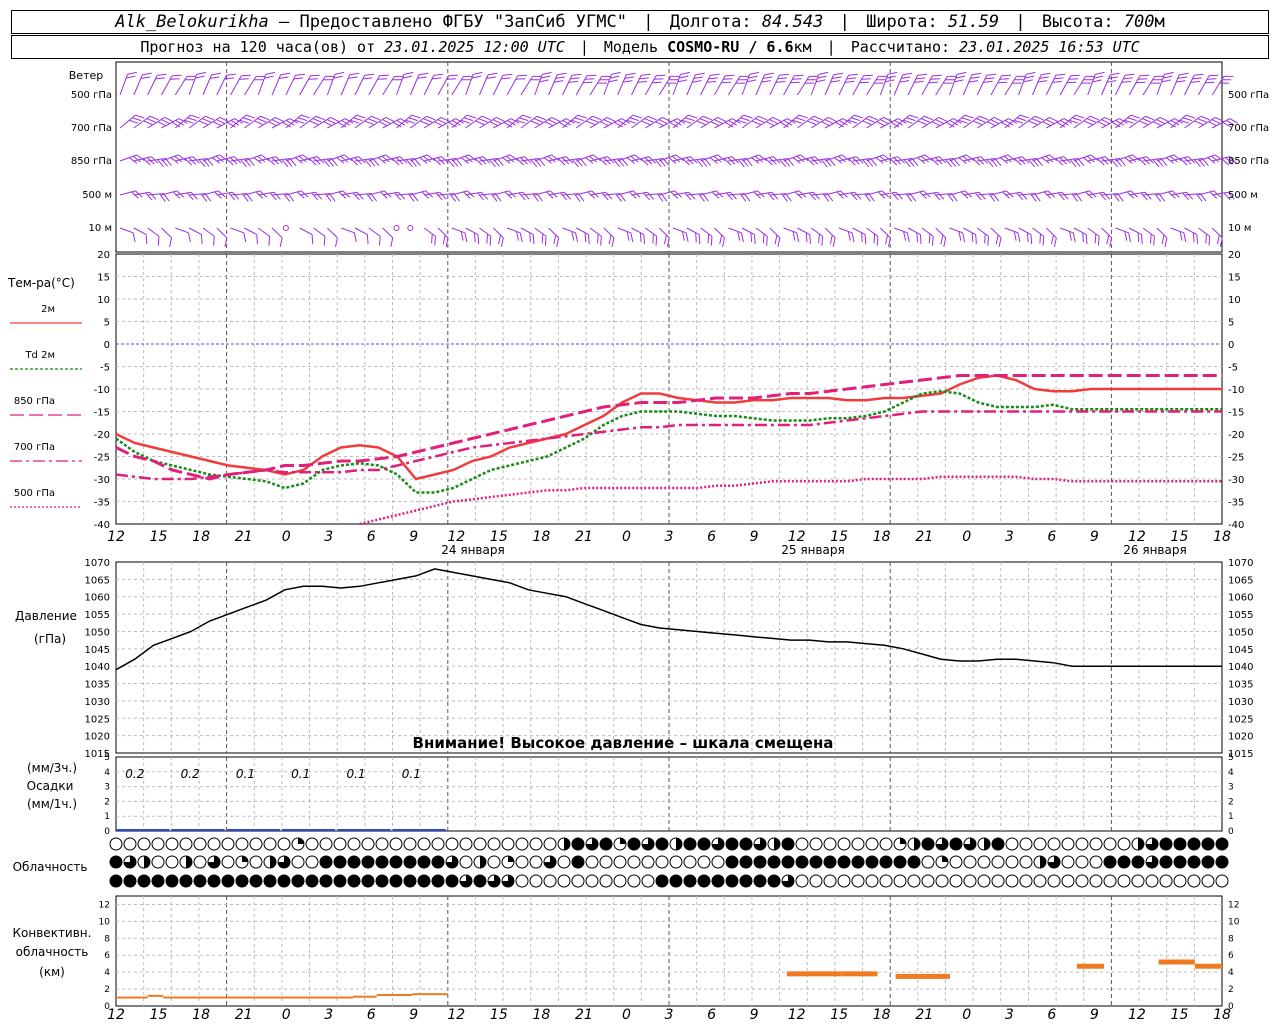 The width and height of the screenshot is (1280, 1024). What do you see at coordinates (107, 973) in the screenshot?
I see `conv-tick-left: 4` at bounding box center [107, 973].